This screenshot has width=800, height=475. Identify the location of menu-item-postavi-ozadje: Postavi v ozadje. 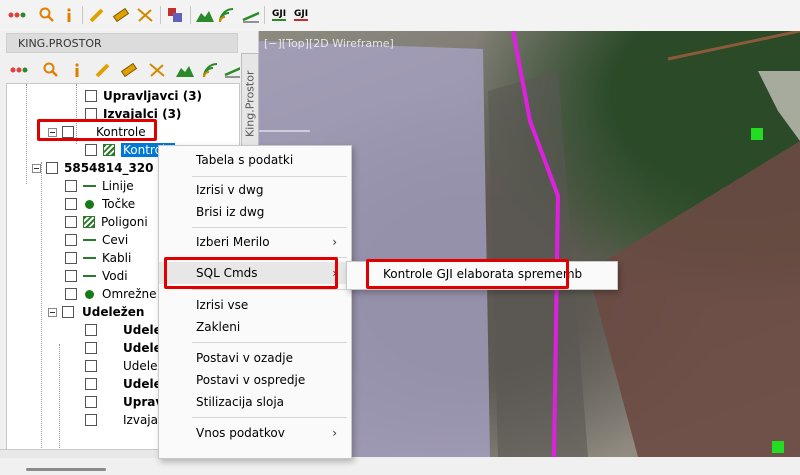
(255, 358).